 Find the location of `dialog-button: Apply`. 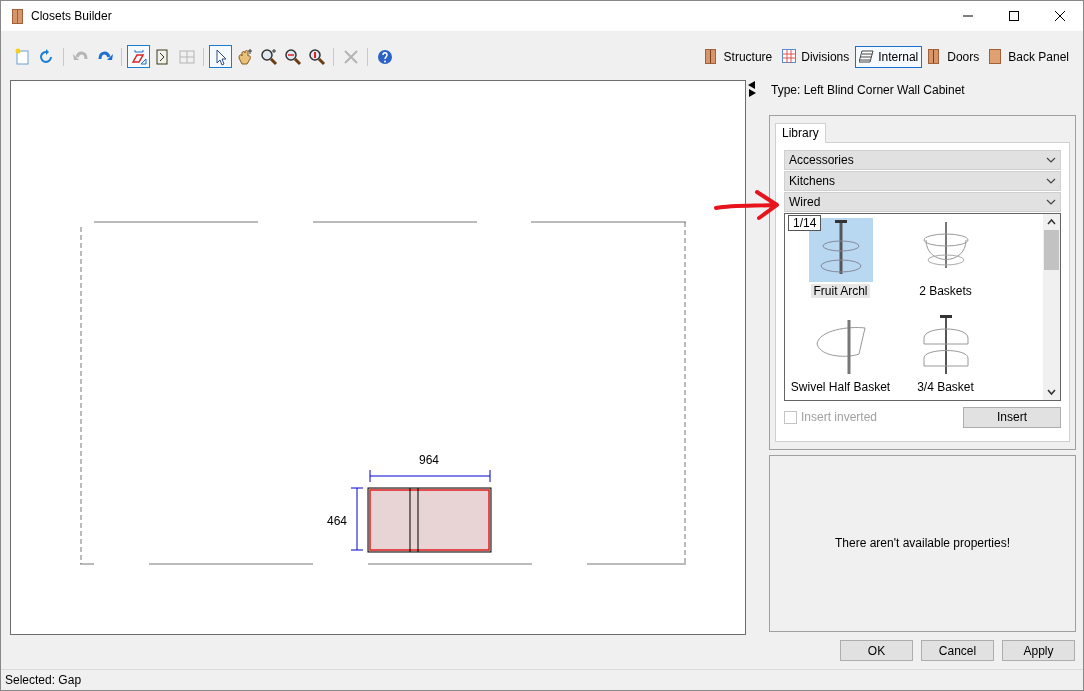

dialog-button: Apply is located at coordinates (1038, 650).